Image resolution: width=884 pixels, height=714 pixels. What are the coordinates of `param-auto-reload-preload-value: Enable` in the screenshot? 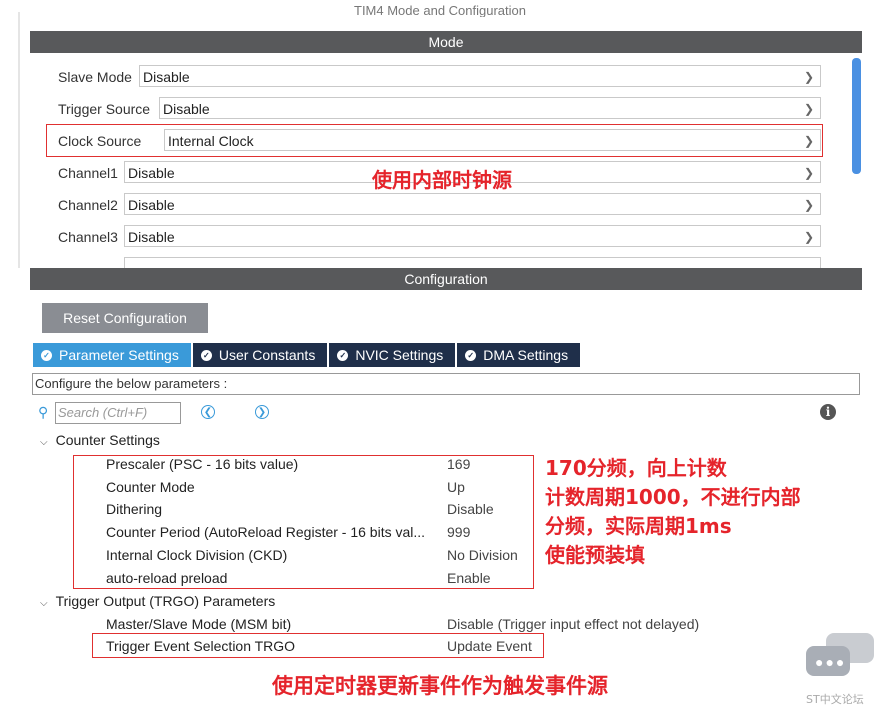 It's located at (469, 578).